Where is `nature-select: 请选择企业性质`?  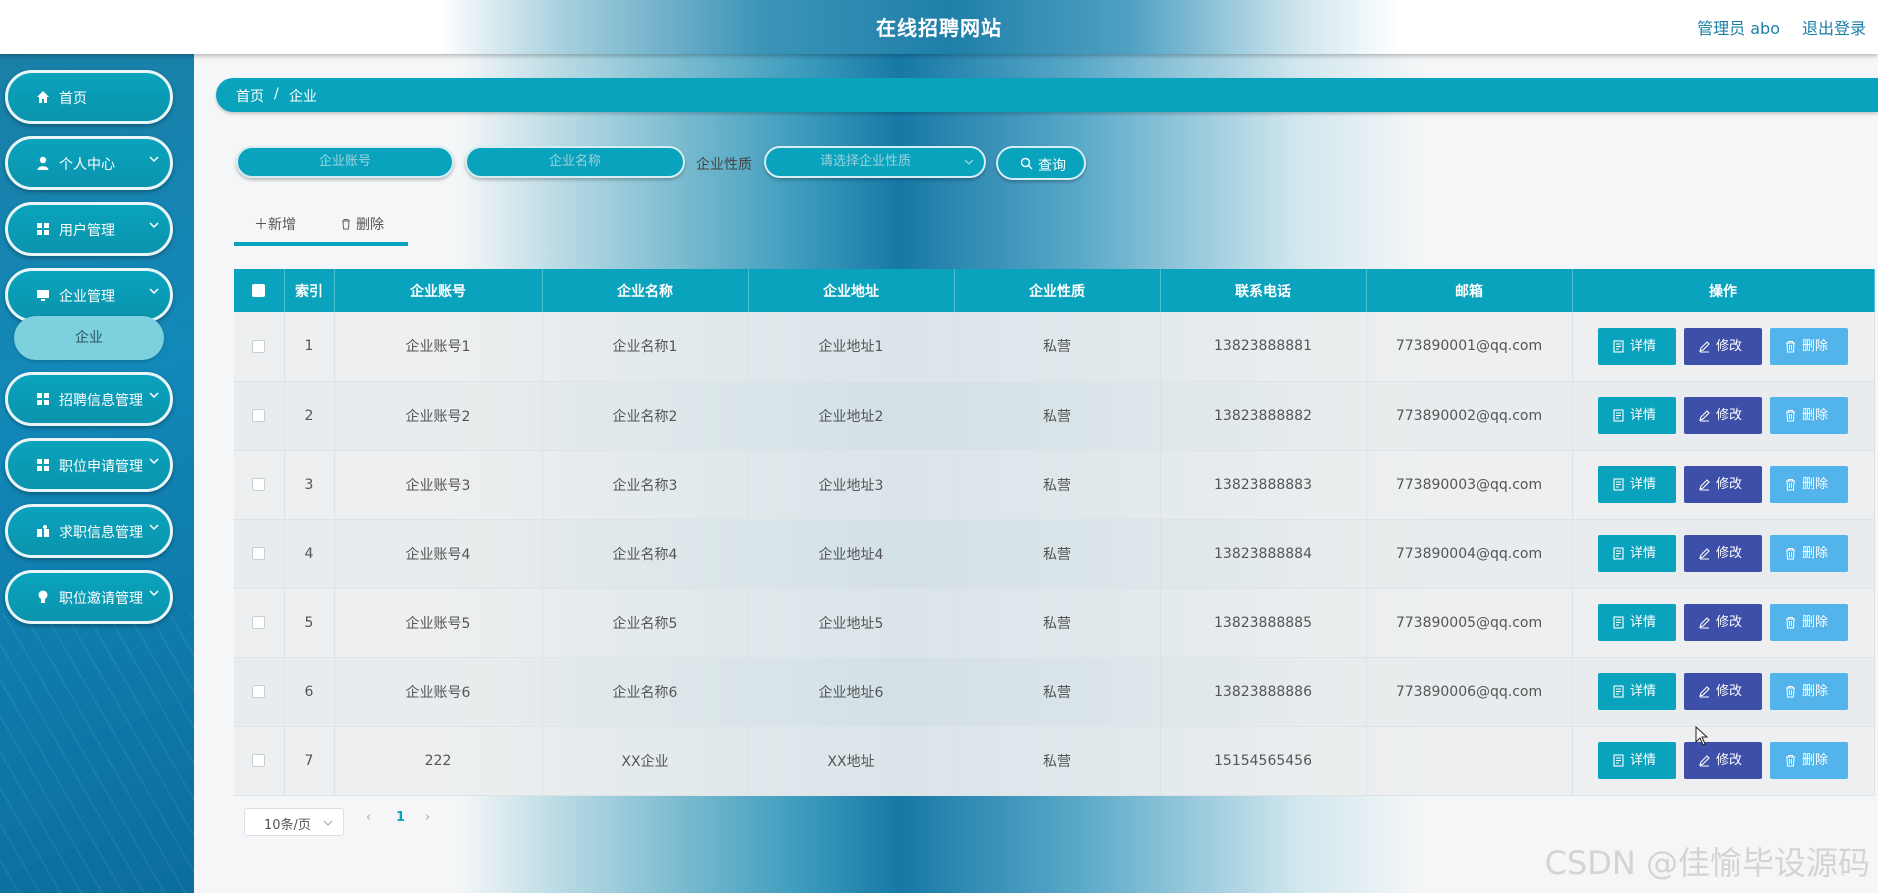 nature-select: 请选择企业性质 is located at coordinates (875, 162).